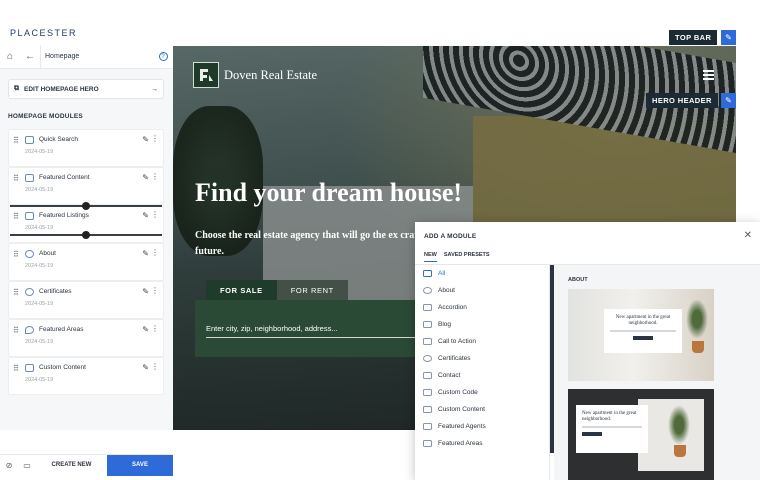  Describe the element at coordinates (61, 89) in the screenshot. I see `edit-hero-label: EDIT HOMEPAGE HERO` at that location.